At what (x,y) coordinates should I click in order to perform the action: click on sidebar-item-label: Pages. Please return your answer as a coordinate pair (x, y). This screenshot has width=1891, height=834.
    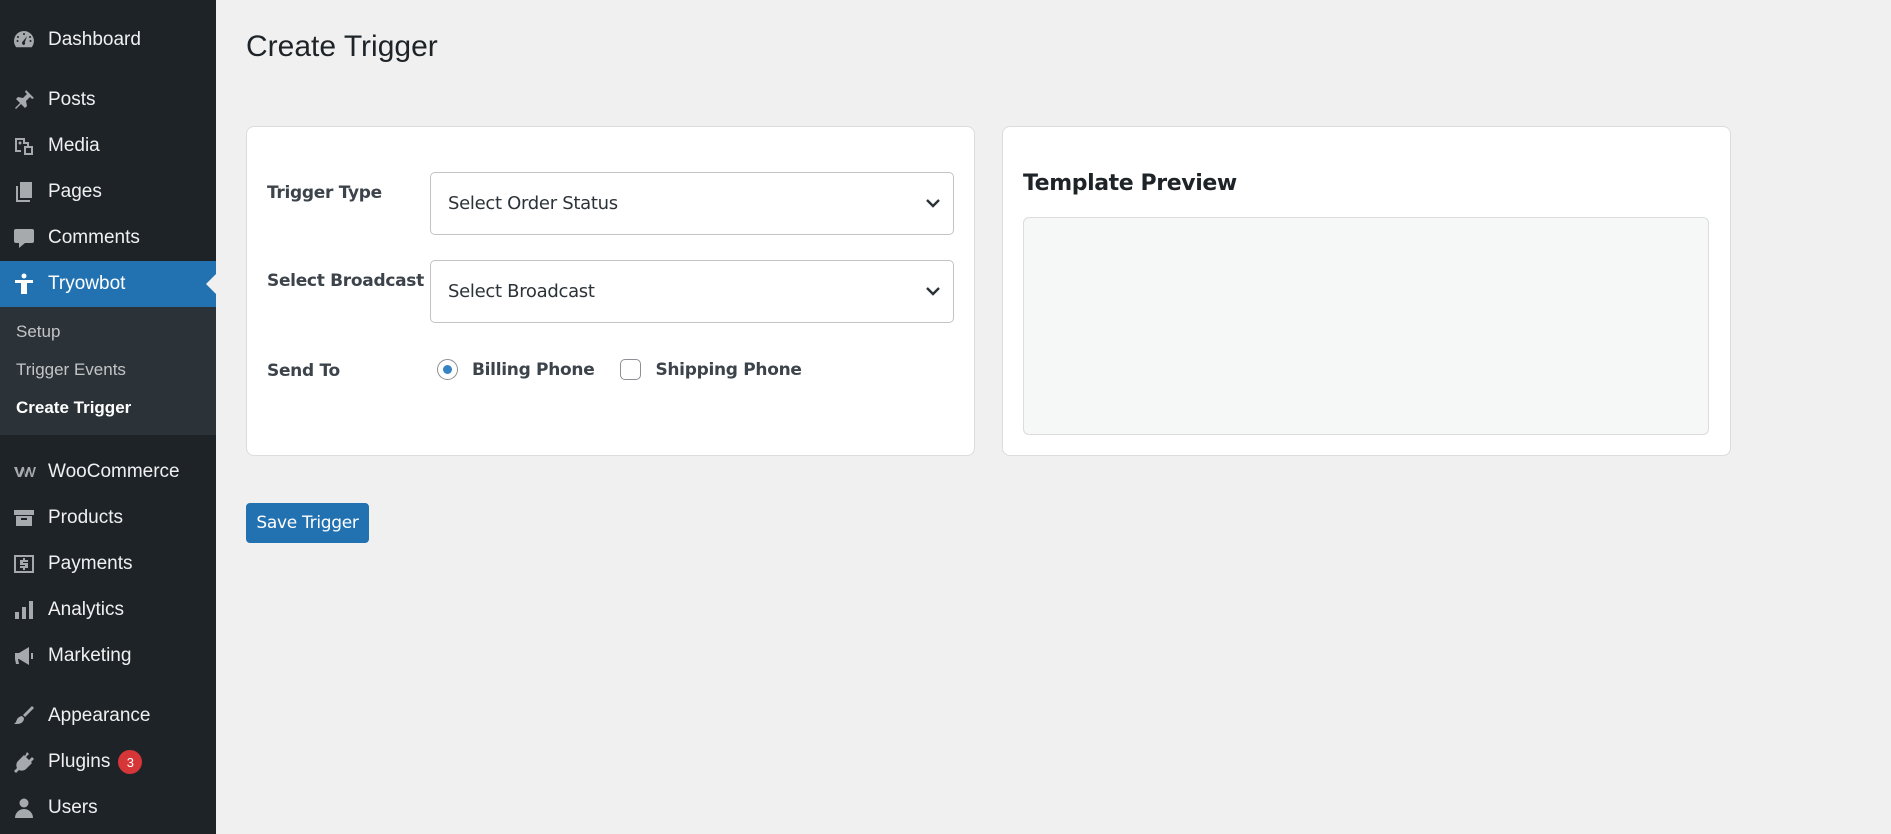
    Looking at the image, I should click on (75, 191).